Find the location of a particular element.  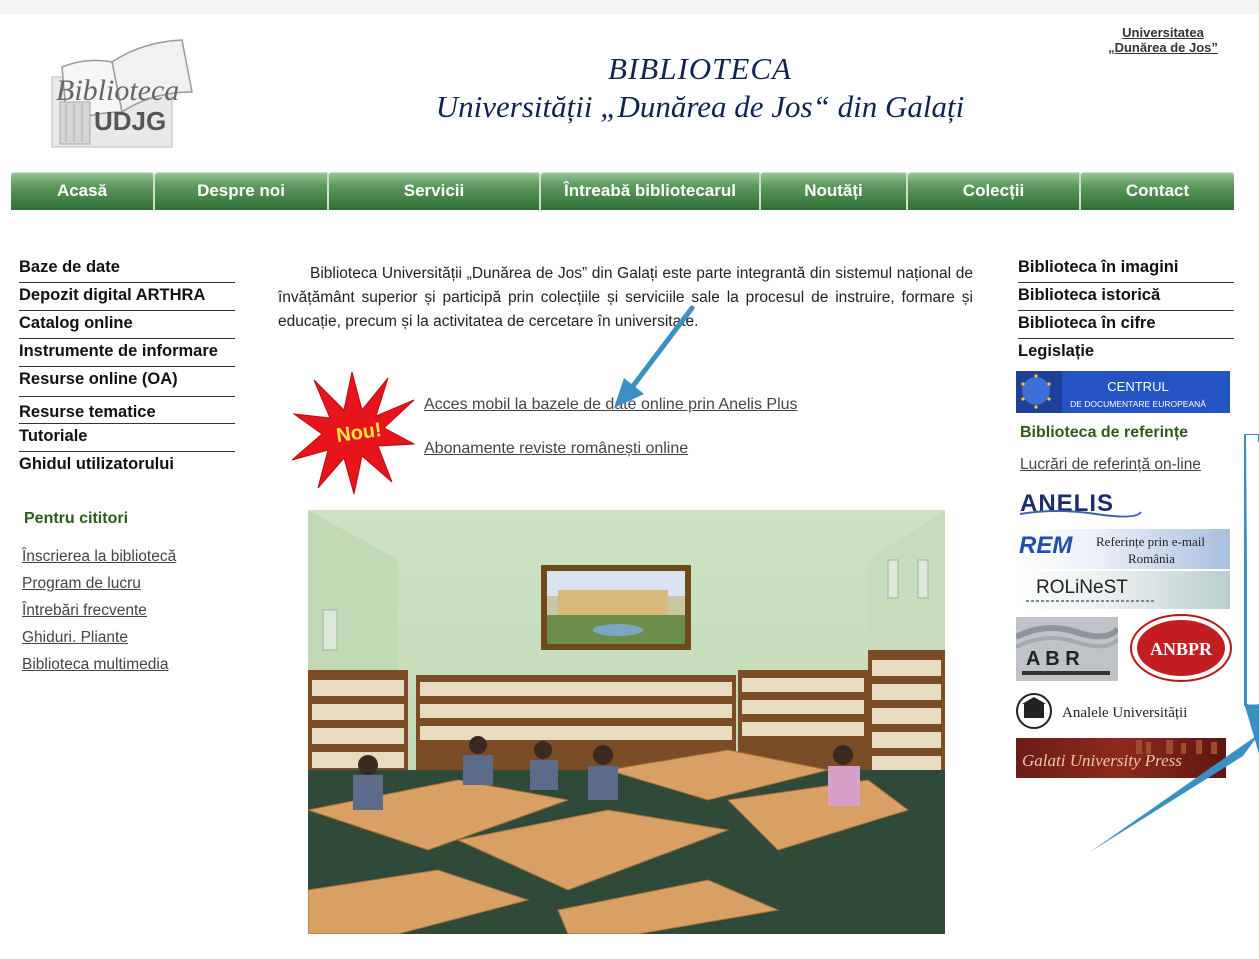

cde-line1: CENTRUL is located at coordinates (1137, 386).